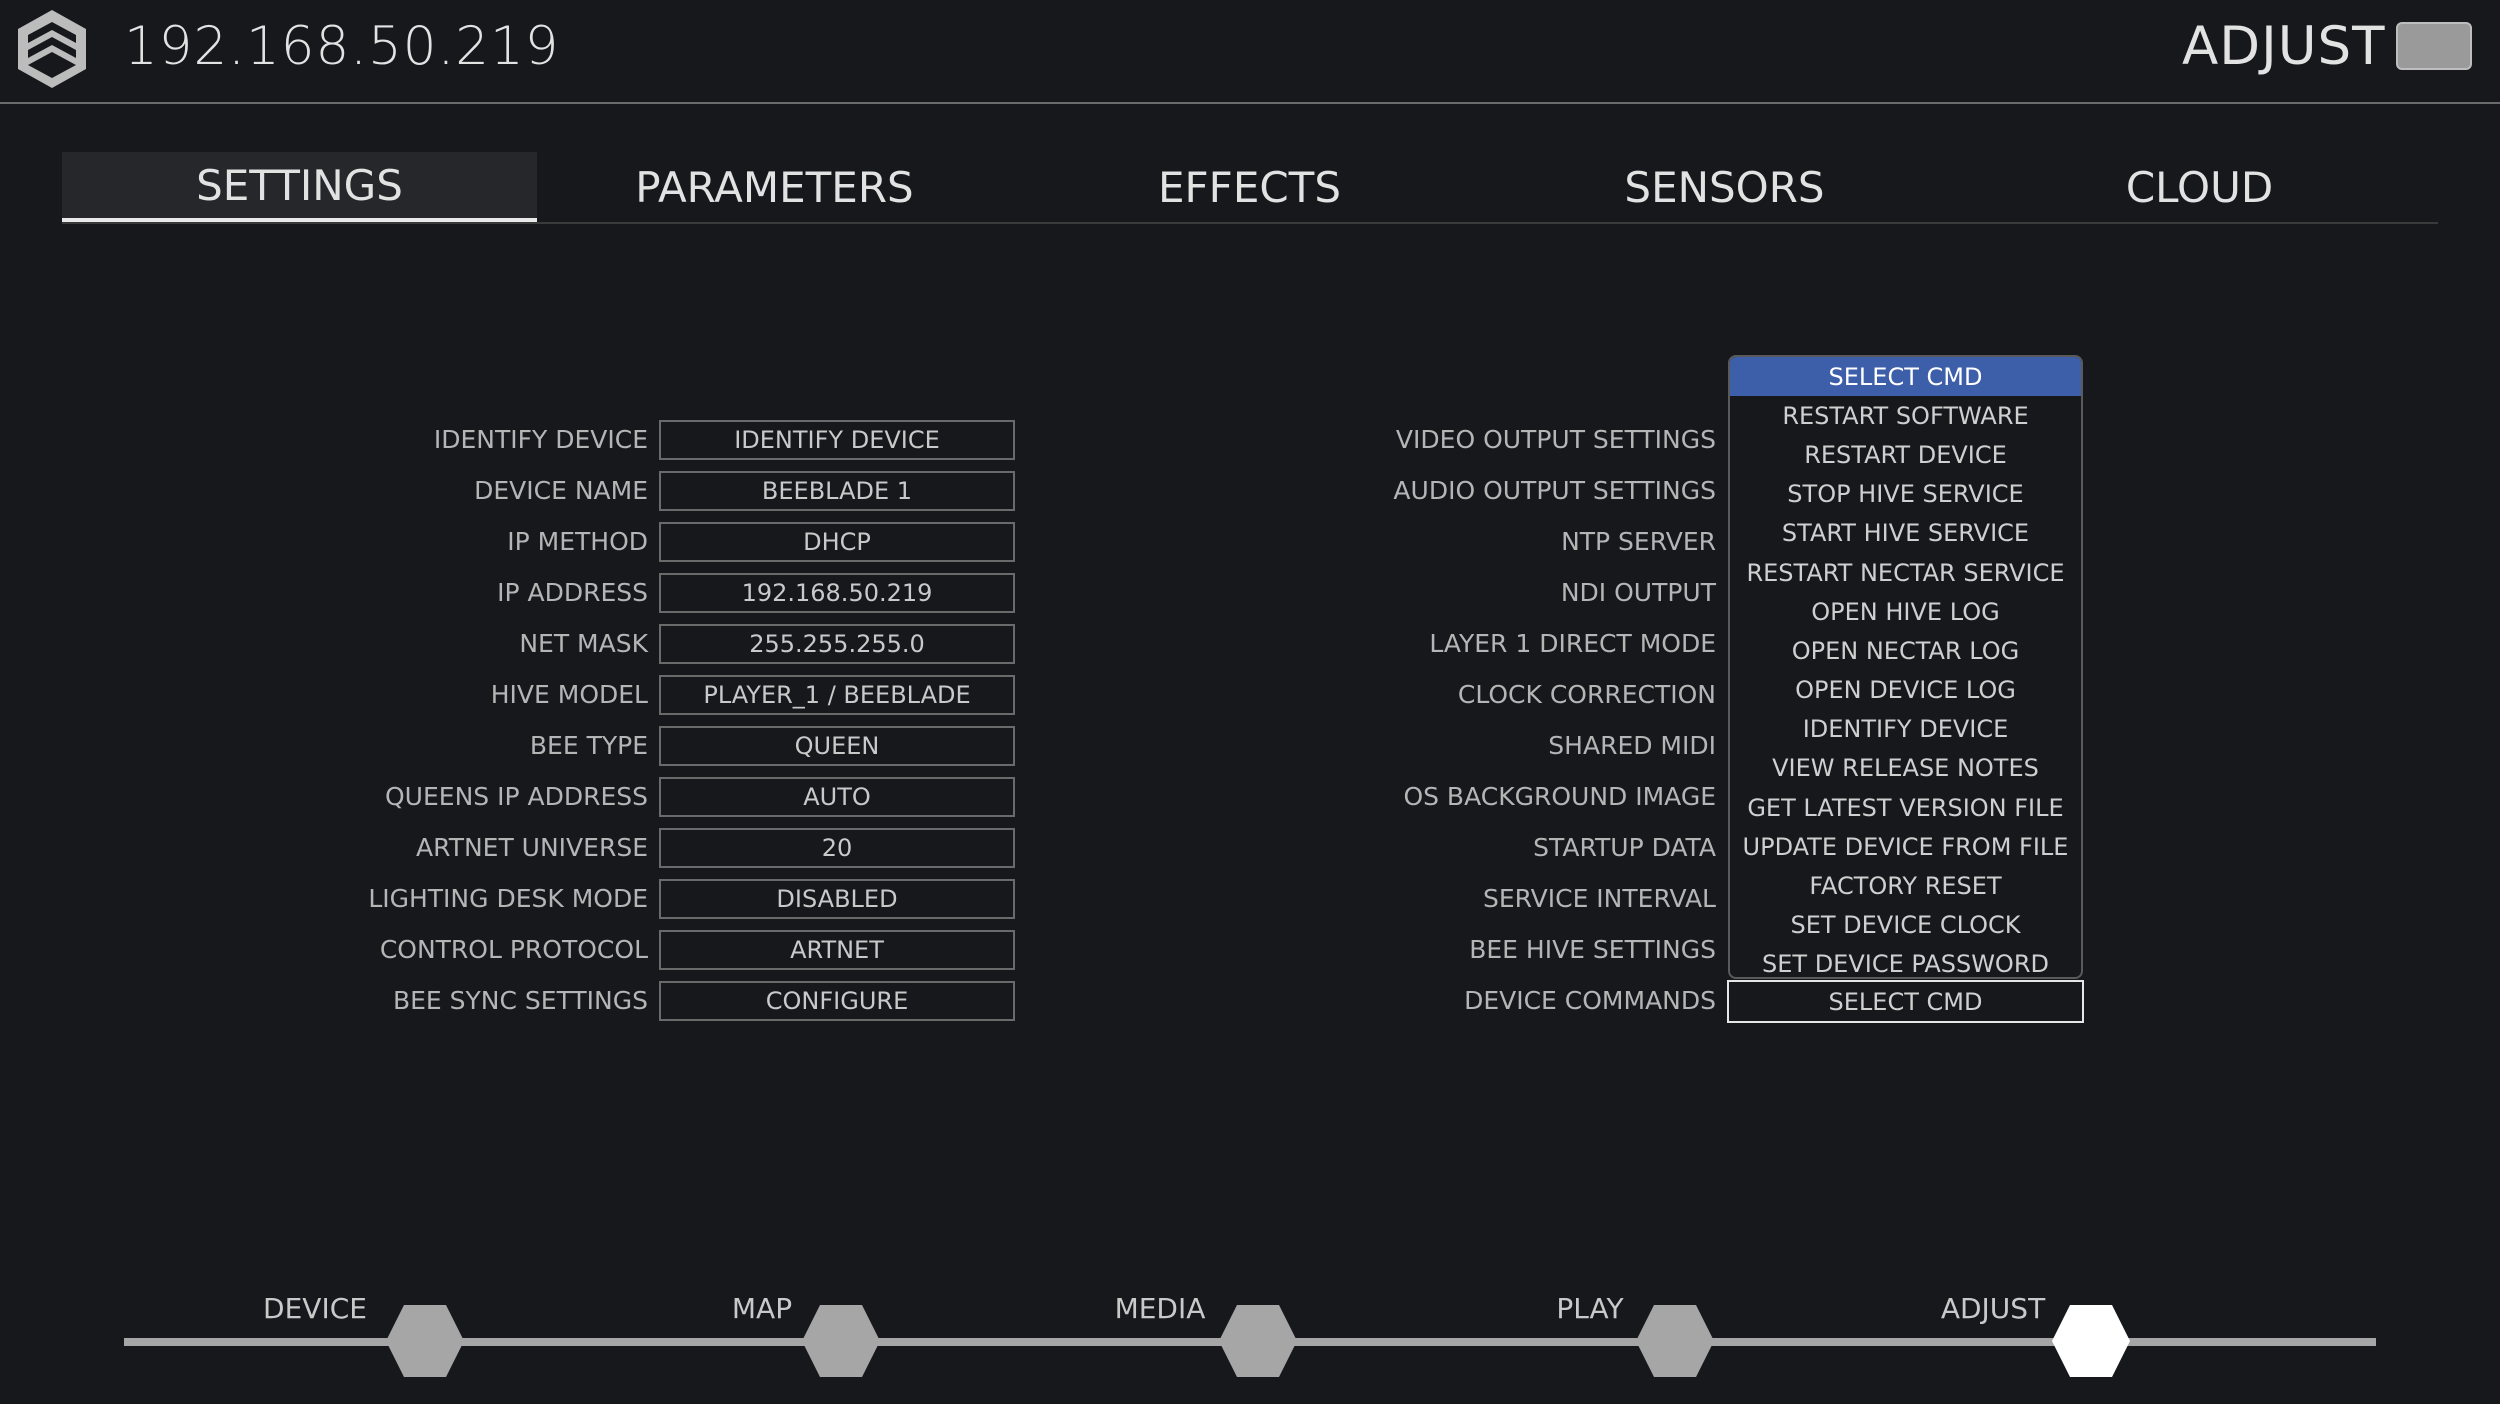 This screenshot has width=2500, height=1404. What do you see at coordinates (572, 592) in the screenshot?
I see `label-ip-address: IP ADDRESS` at bounding box center [572, 592].